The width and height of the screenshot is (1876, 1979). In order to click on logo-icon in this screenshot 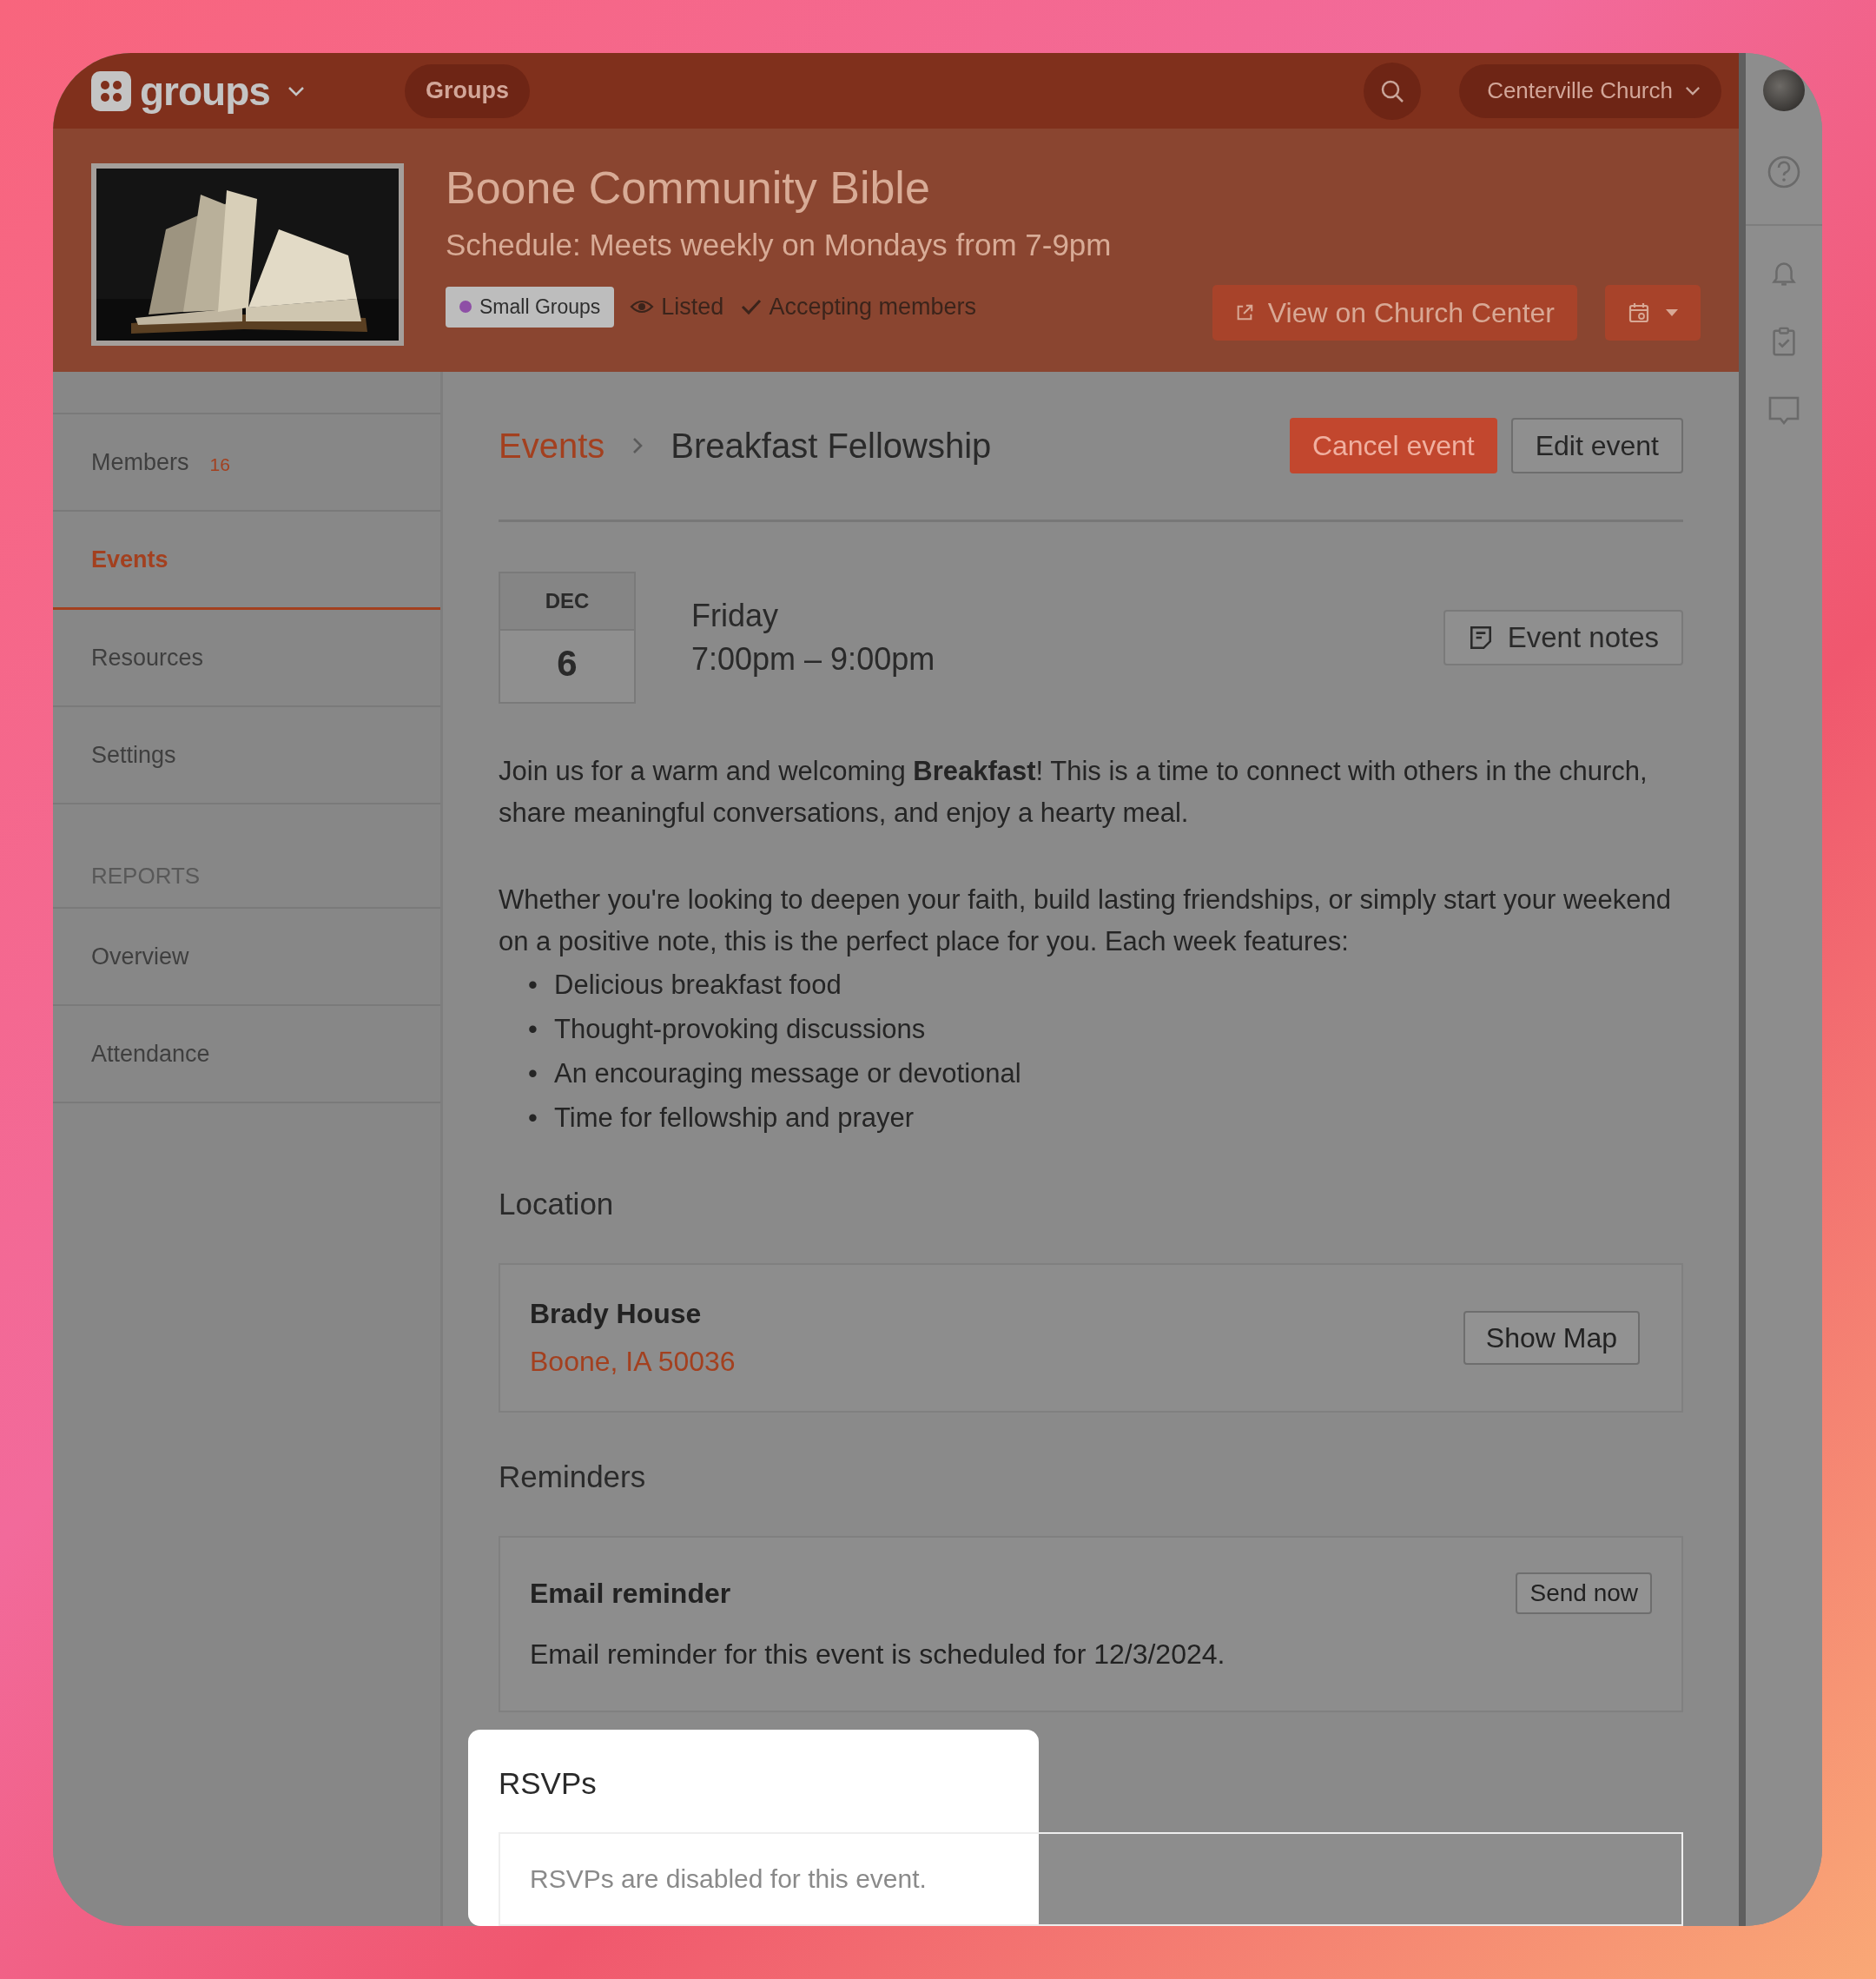, I will do `click(111, 90)`.